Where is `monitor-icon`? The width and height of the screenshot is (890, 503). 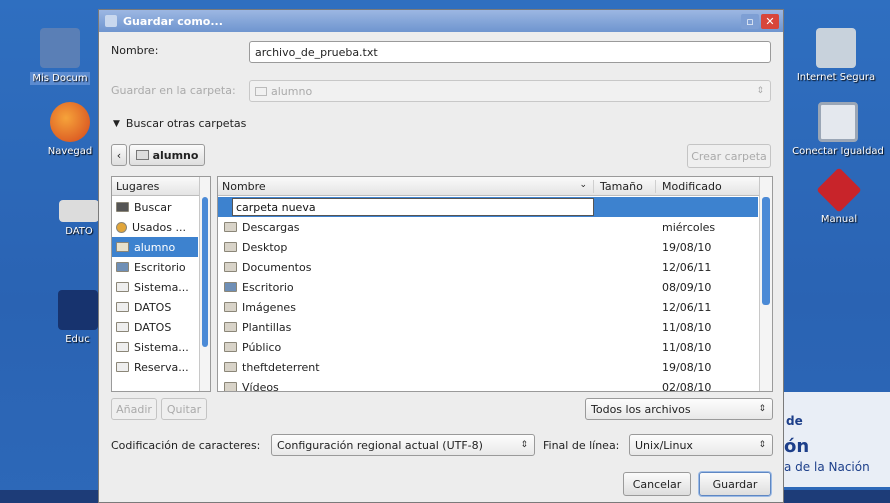
monitor-icon is located at coordinates (838, 122).